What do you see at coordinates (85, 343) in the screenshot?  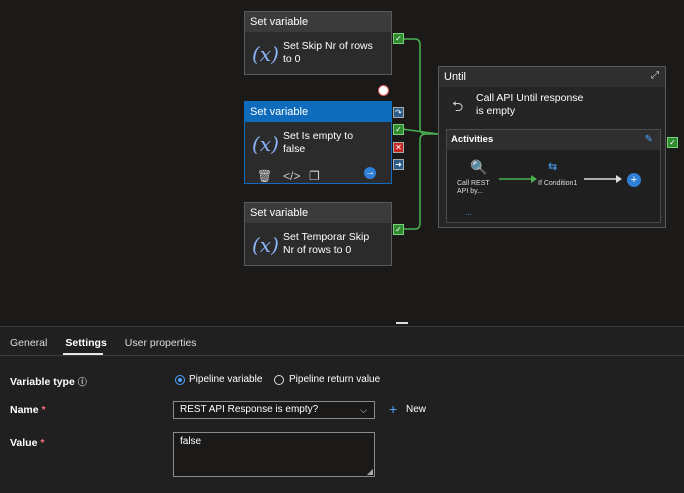 I see `tab-settings: Settings` at bounding box center [85, 343].